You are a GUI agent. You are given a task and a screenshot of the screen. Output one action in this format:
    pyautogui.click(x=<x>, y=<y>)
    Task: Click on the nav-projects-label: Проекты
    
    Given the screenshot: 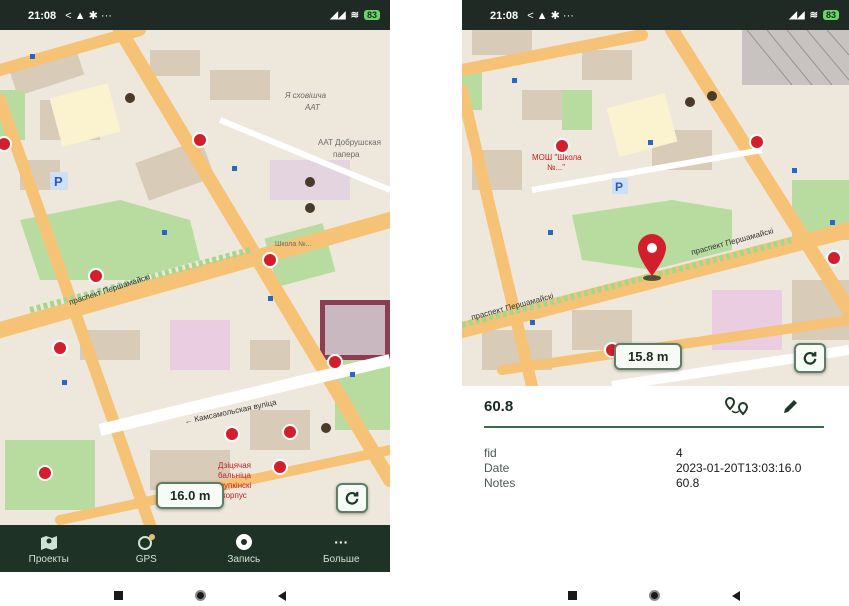 What is the action you would take?
    pyautogui.click(x=48, y=559)
    